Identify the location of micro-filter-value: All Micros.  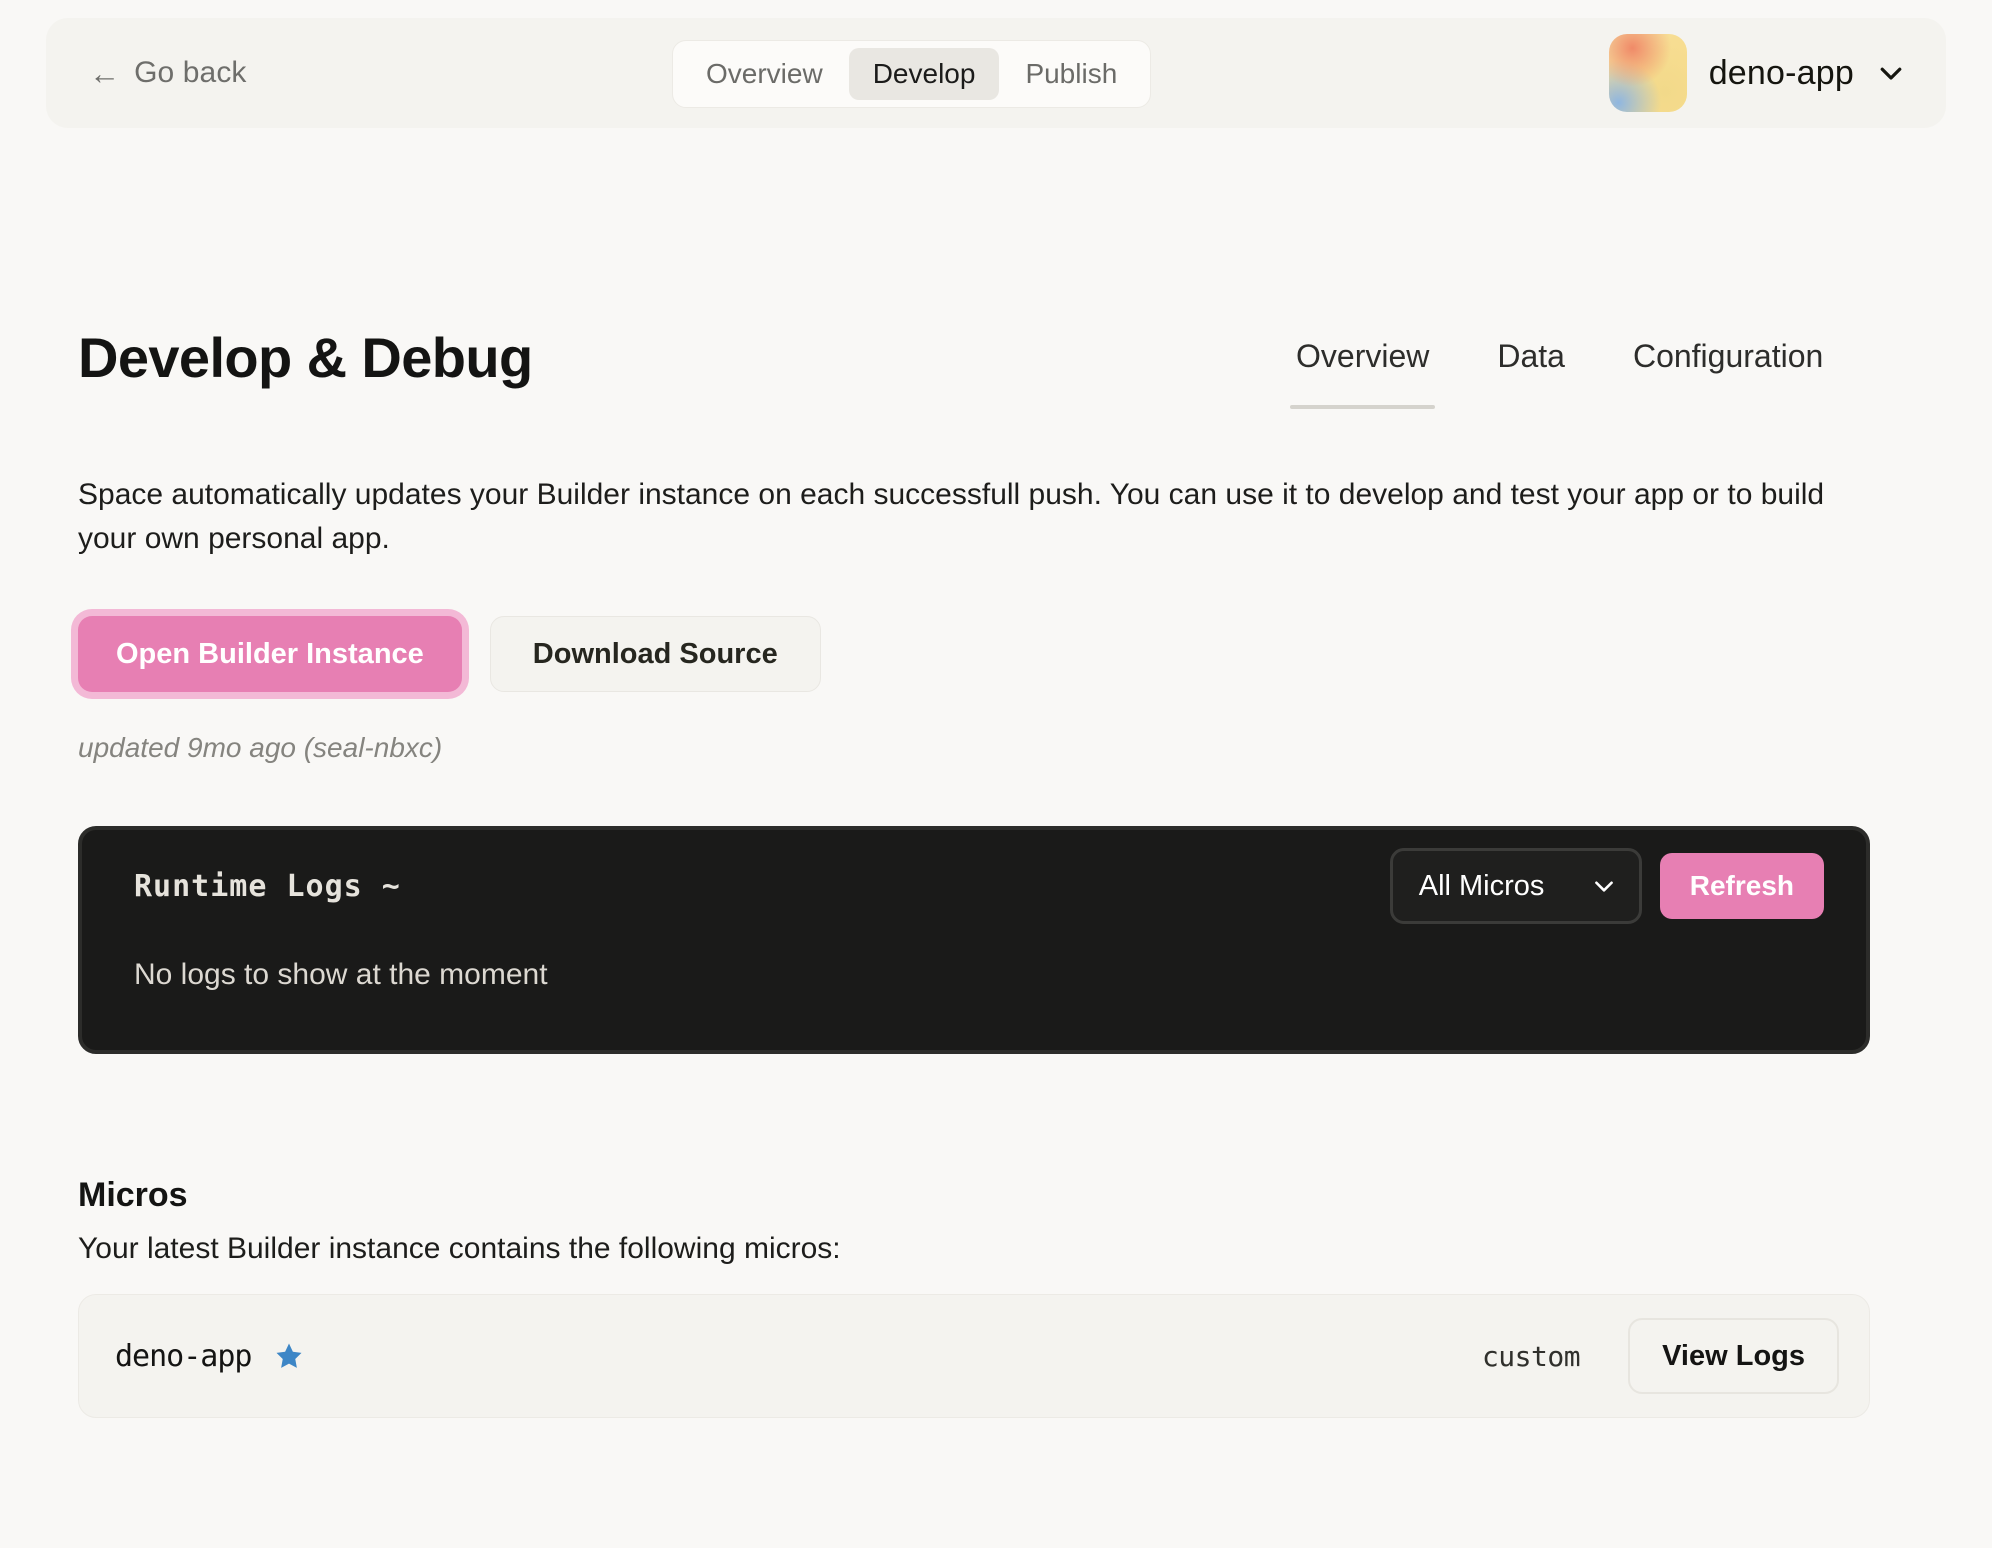
(1481, 885).